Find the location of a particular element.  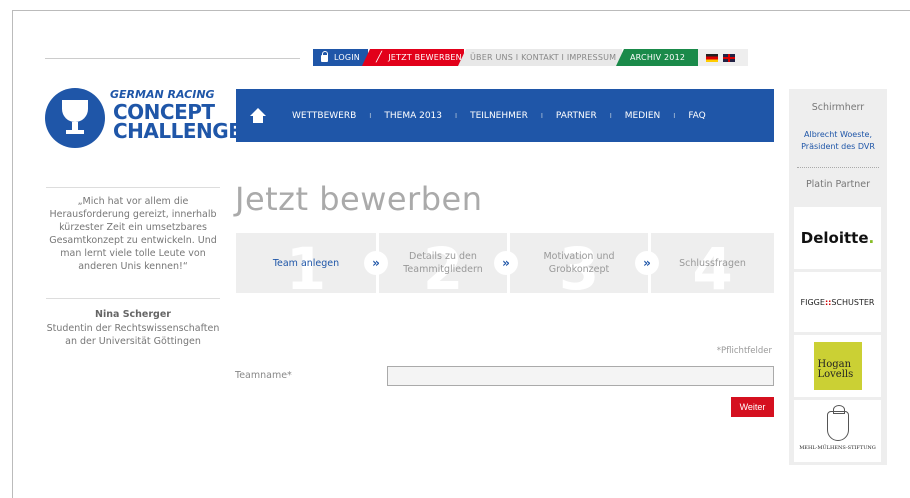

sponsor-figge-schuster-logo: FIGGE:: SCHUSTER is located at coordinates (837, 302).